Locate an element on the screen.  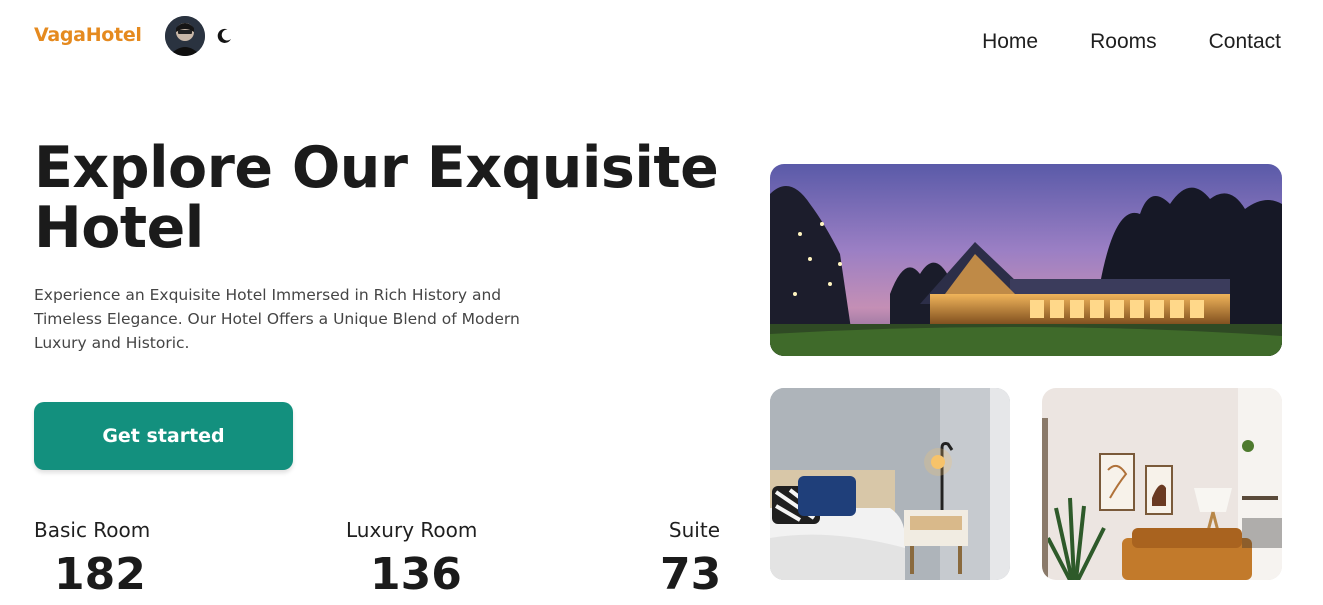
stat-luxury-room: Luxury Room 136 is located at coordinates (411, 559).